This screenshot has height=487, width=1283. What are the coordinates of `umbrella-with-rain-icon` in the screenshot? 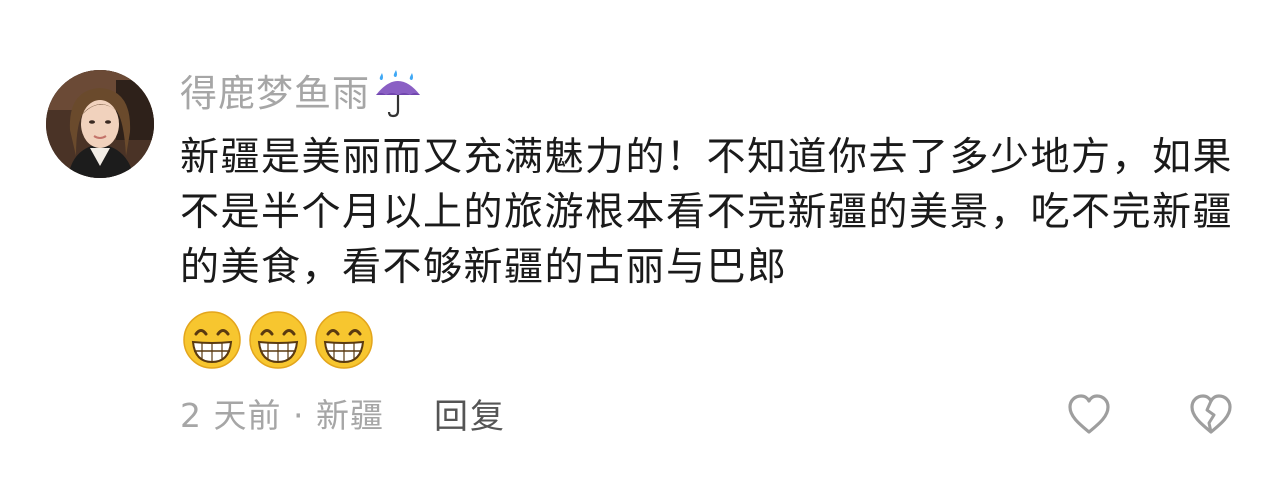 It's located at (398, 94).